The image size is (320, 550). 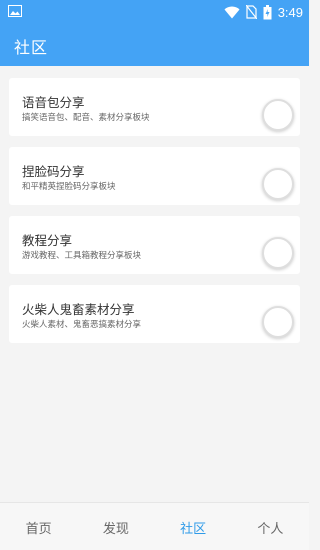 What do you see at coordinates (53, 102) in the screenshot?
I see `card-title: 语音包分享` at bounding box center [53, 102].